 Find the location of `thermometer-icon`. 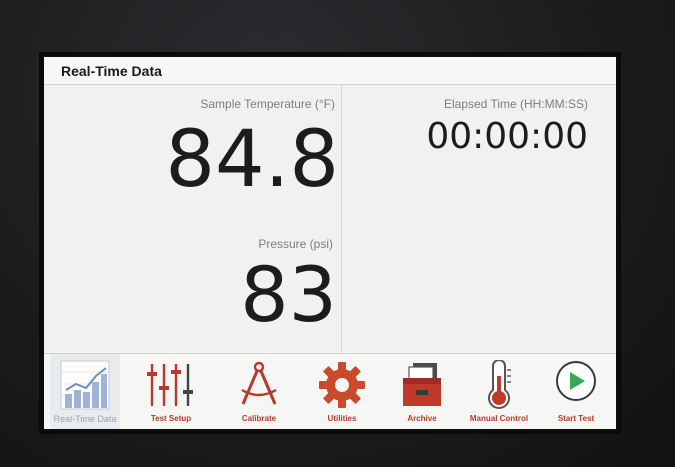

thermometer-icon is located at coordinates (499, 387).